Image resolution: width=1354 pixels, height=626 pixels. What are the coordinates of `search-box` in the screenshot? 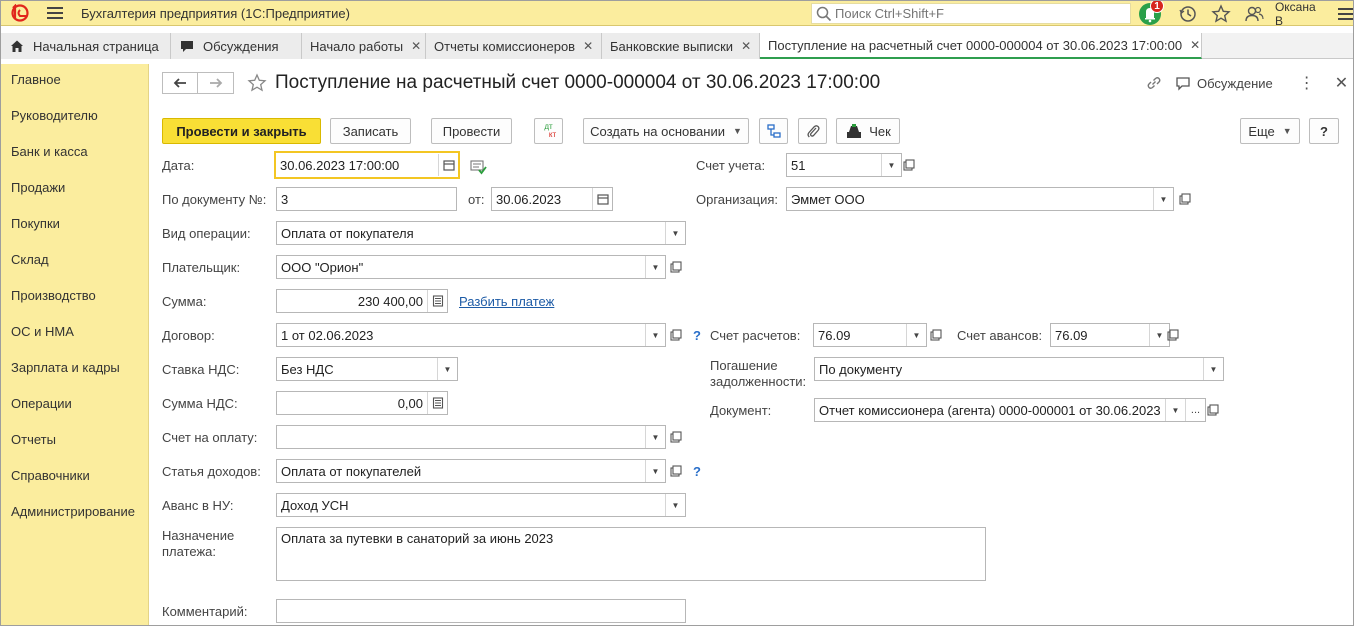 It's located at (971, 13).